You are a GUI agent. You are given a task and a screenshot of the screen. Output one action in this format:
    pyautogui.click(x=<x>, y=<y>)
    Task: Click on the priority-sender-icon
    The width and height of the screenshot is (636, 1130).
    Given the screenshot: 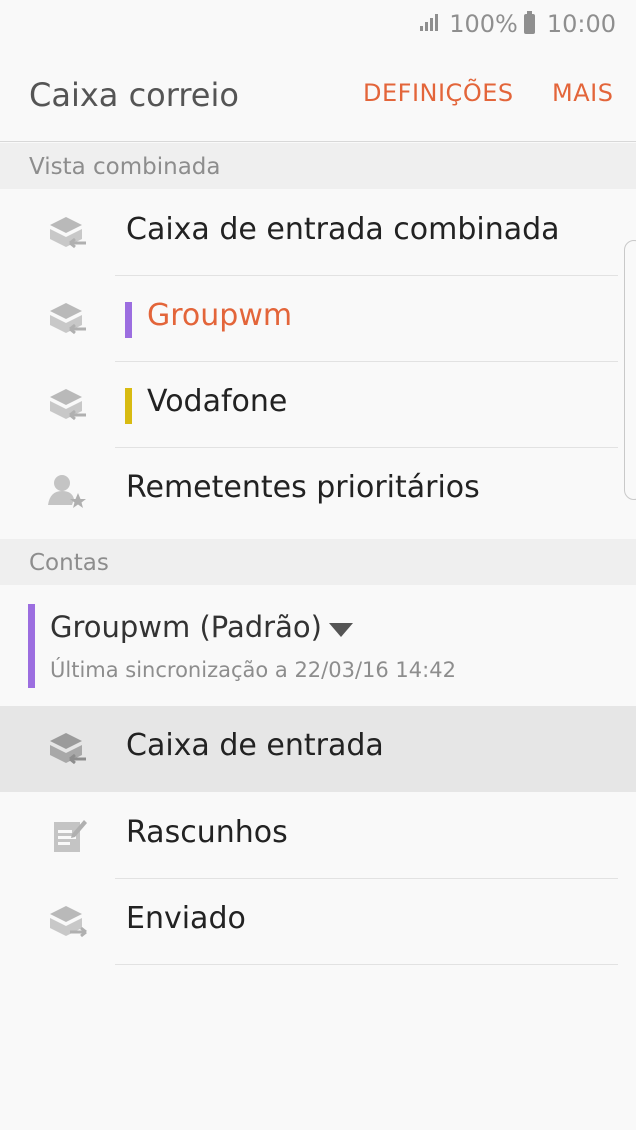 What is the action you would take?
    pyautogui.click(x=67, y=491)
    